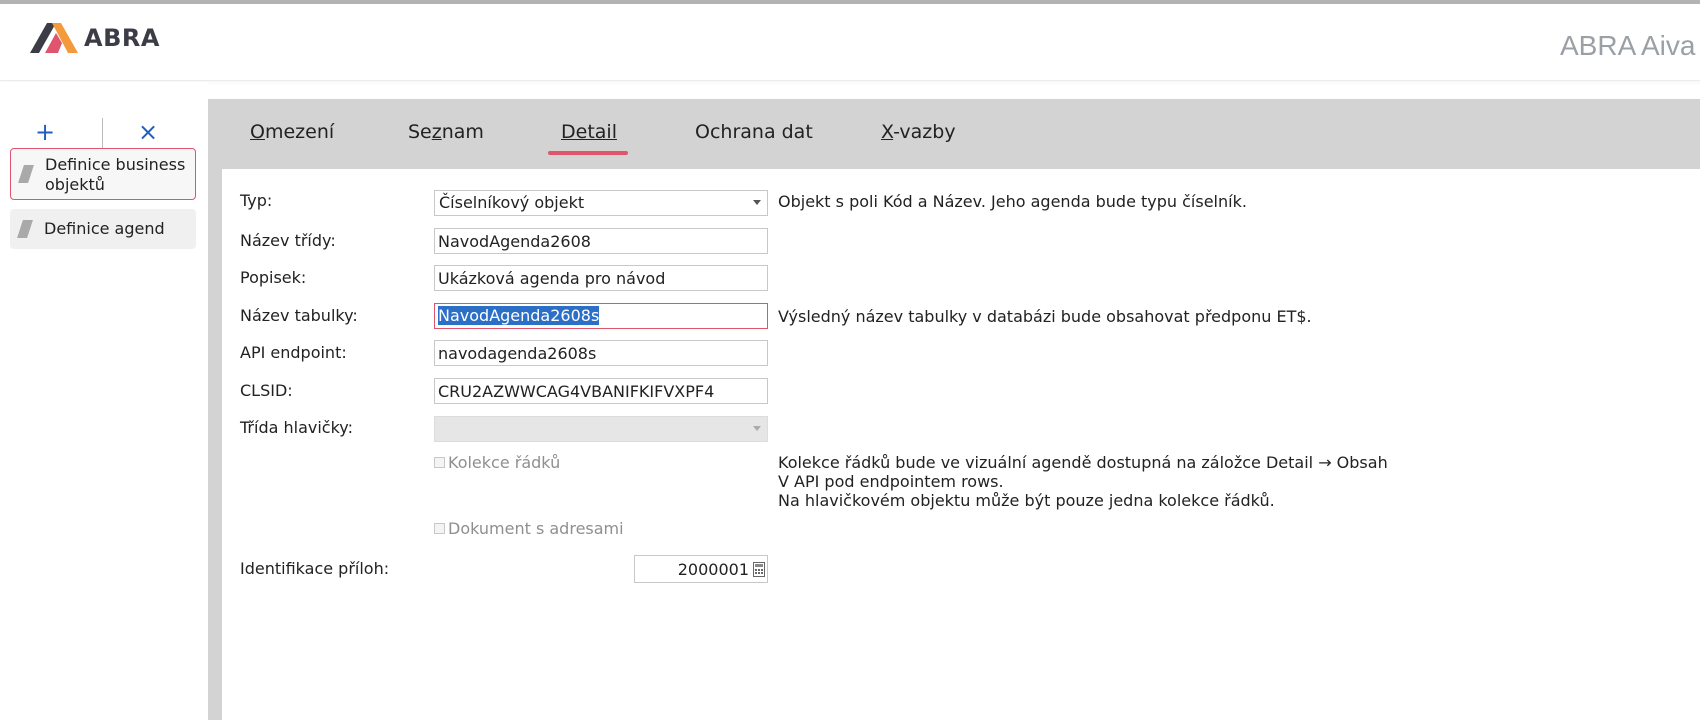 The width and height of the screenshot is (1700, 720). I want to click on tab-label: mezení, so click(299, 132).